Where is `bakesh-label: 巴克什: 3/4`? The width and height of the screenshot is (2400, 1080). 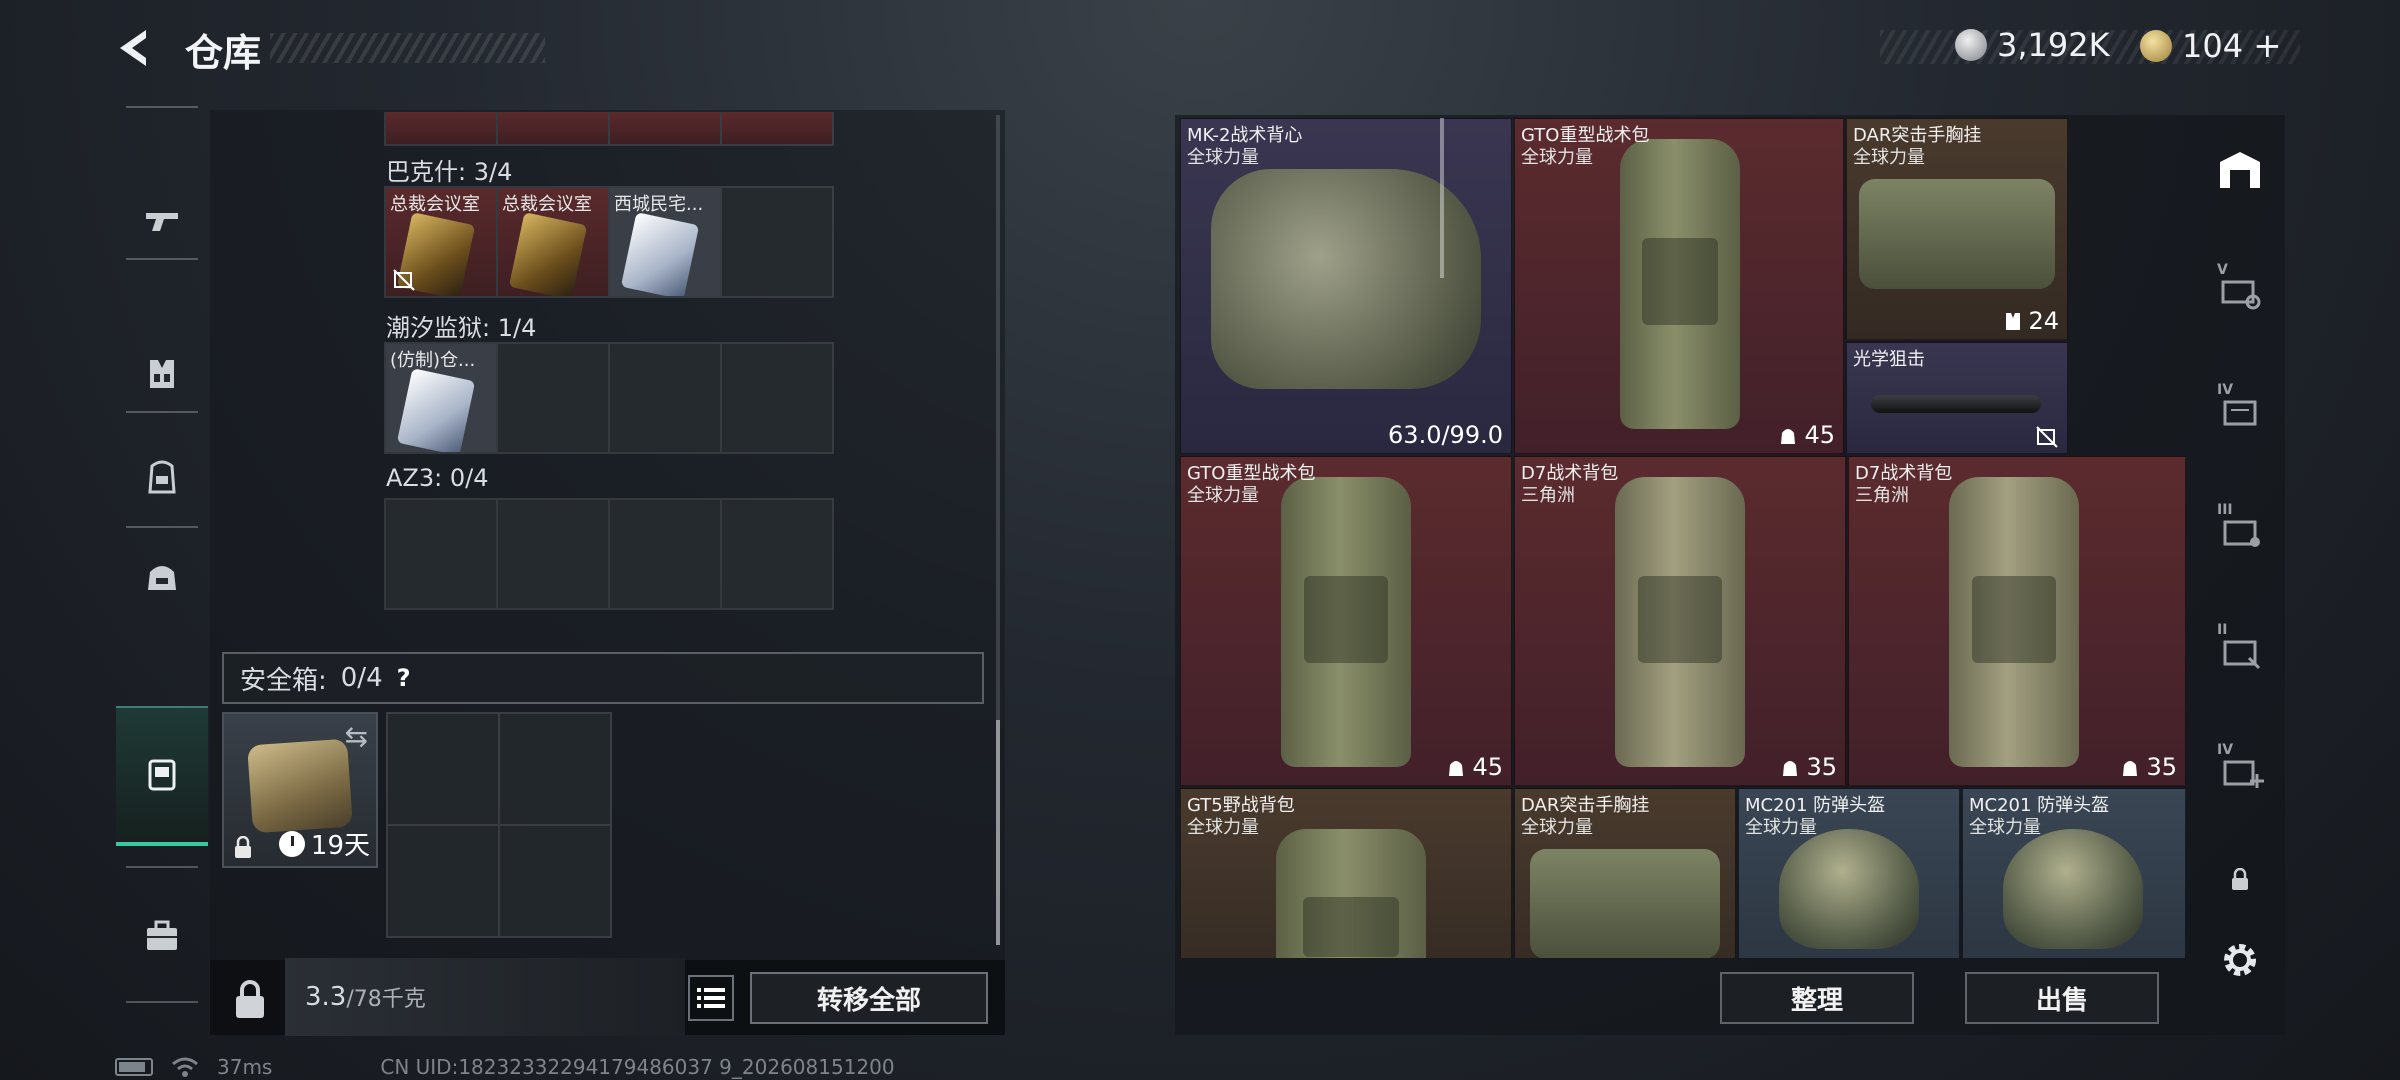
bakesh-label: 巴克什: 3/4 is located at coordinates (449, 172).